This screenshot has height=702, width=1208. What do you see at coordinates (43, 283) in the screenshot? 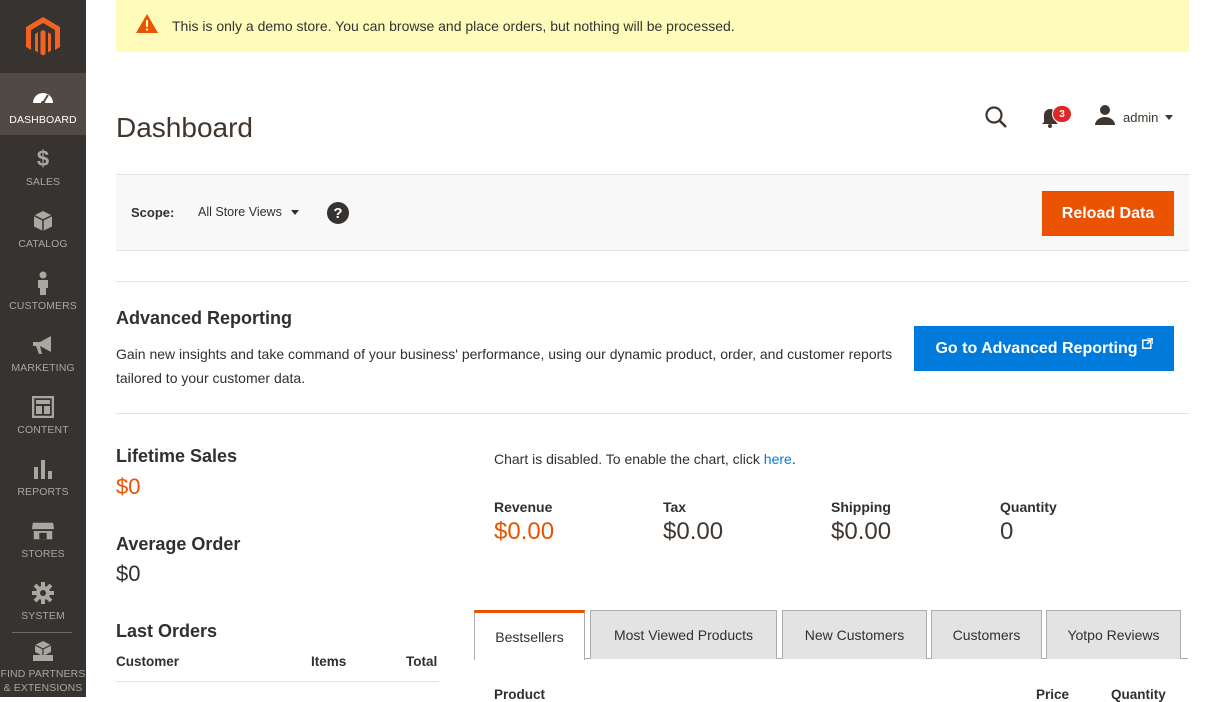
I see `person-icon` at bounding box center [43, 283].